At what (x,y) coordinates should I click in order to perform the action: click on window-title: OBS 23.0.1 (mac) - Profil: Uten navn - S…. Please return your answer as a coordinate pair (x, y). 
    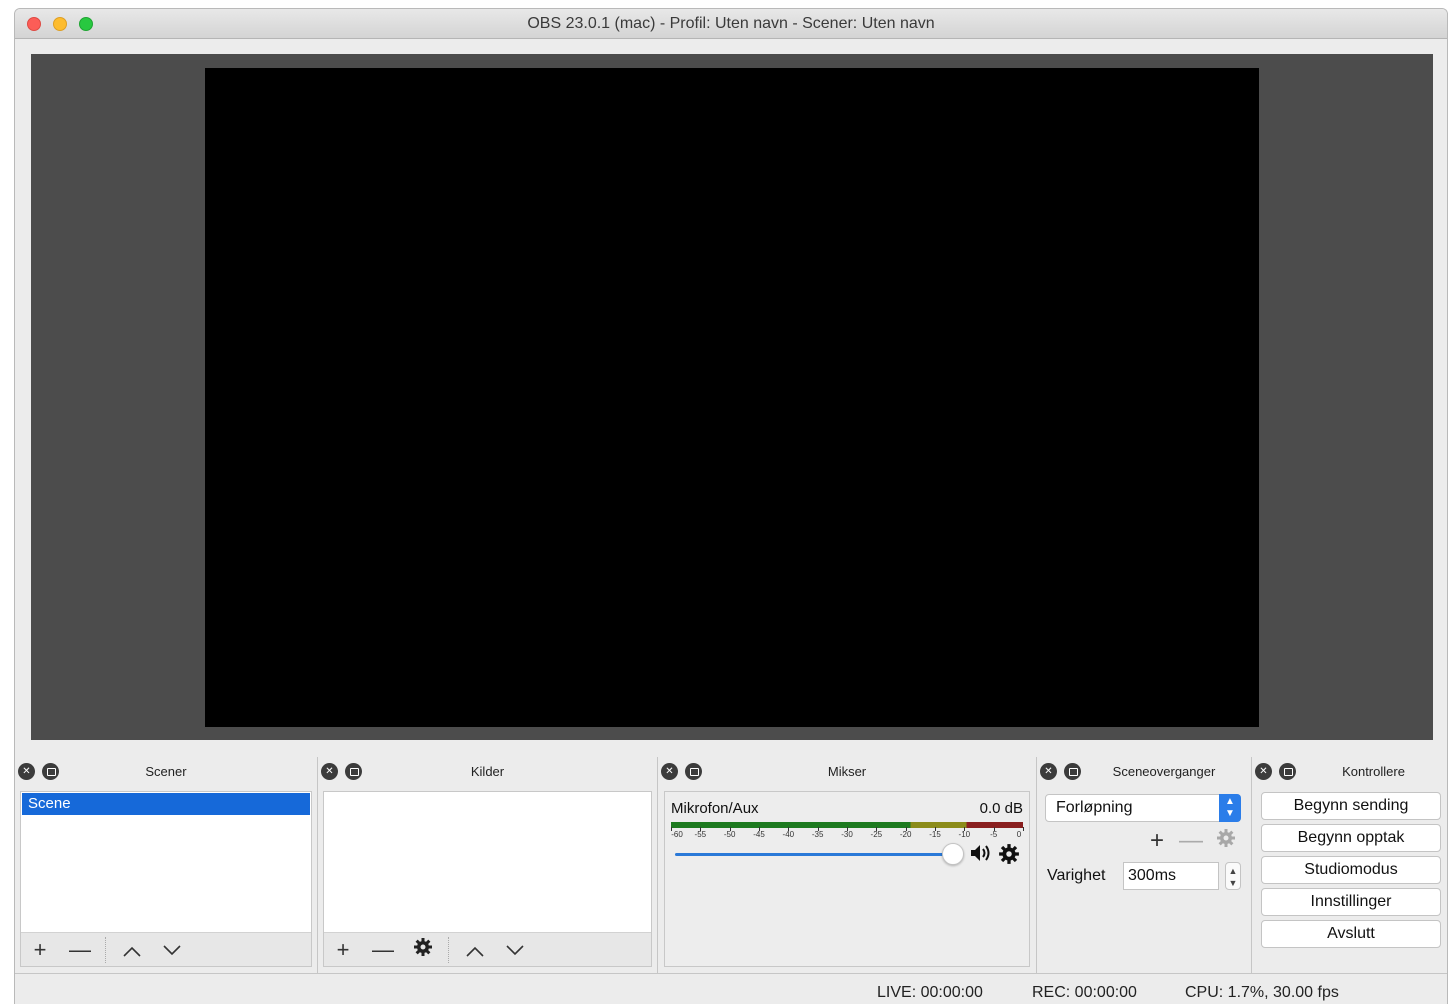
    Looking at the image, I should click on (731, 23).